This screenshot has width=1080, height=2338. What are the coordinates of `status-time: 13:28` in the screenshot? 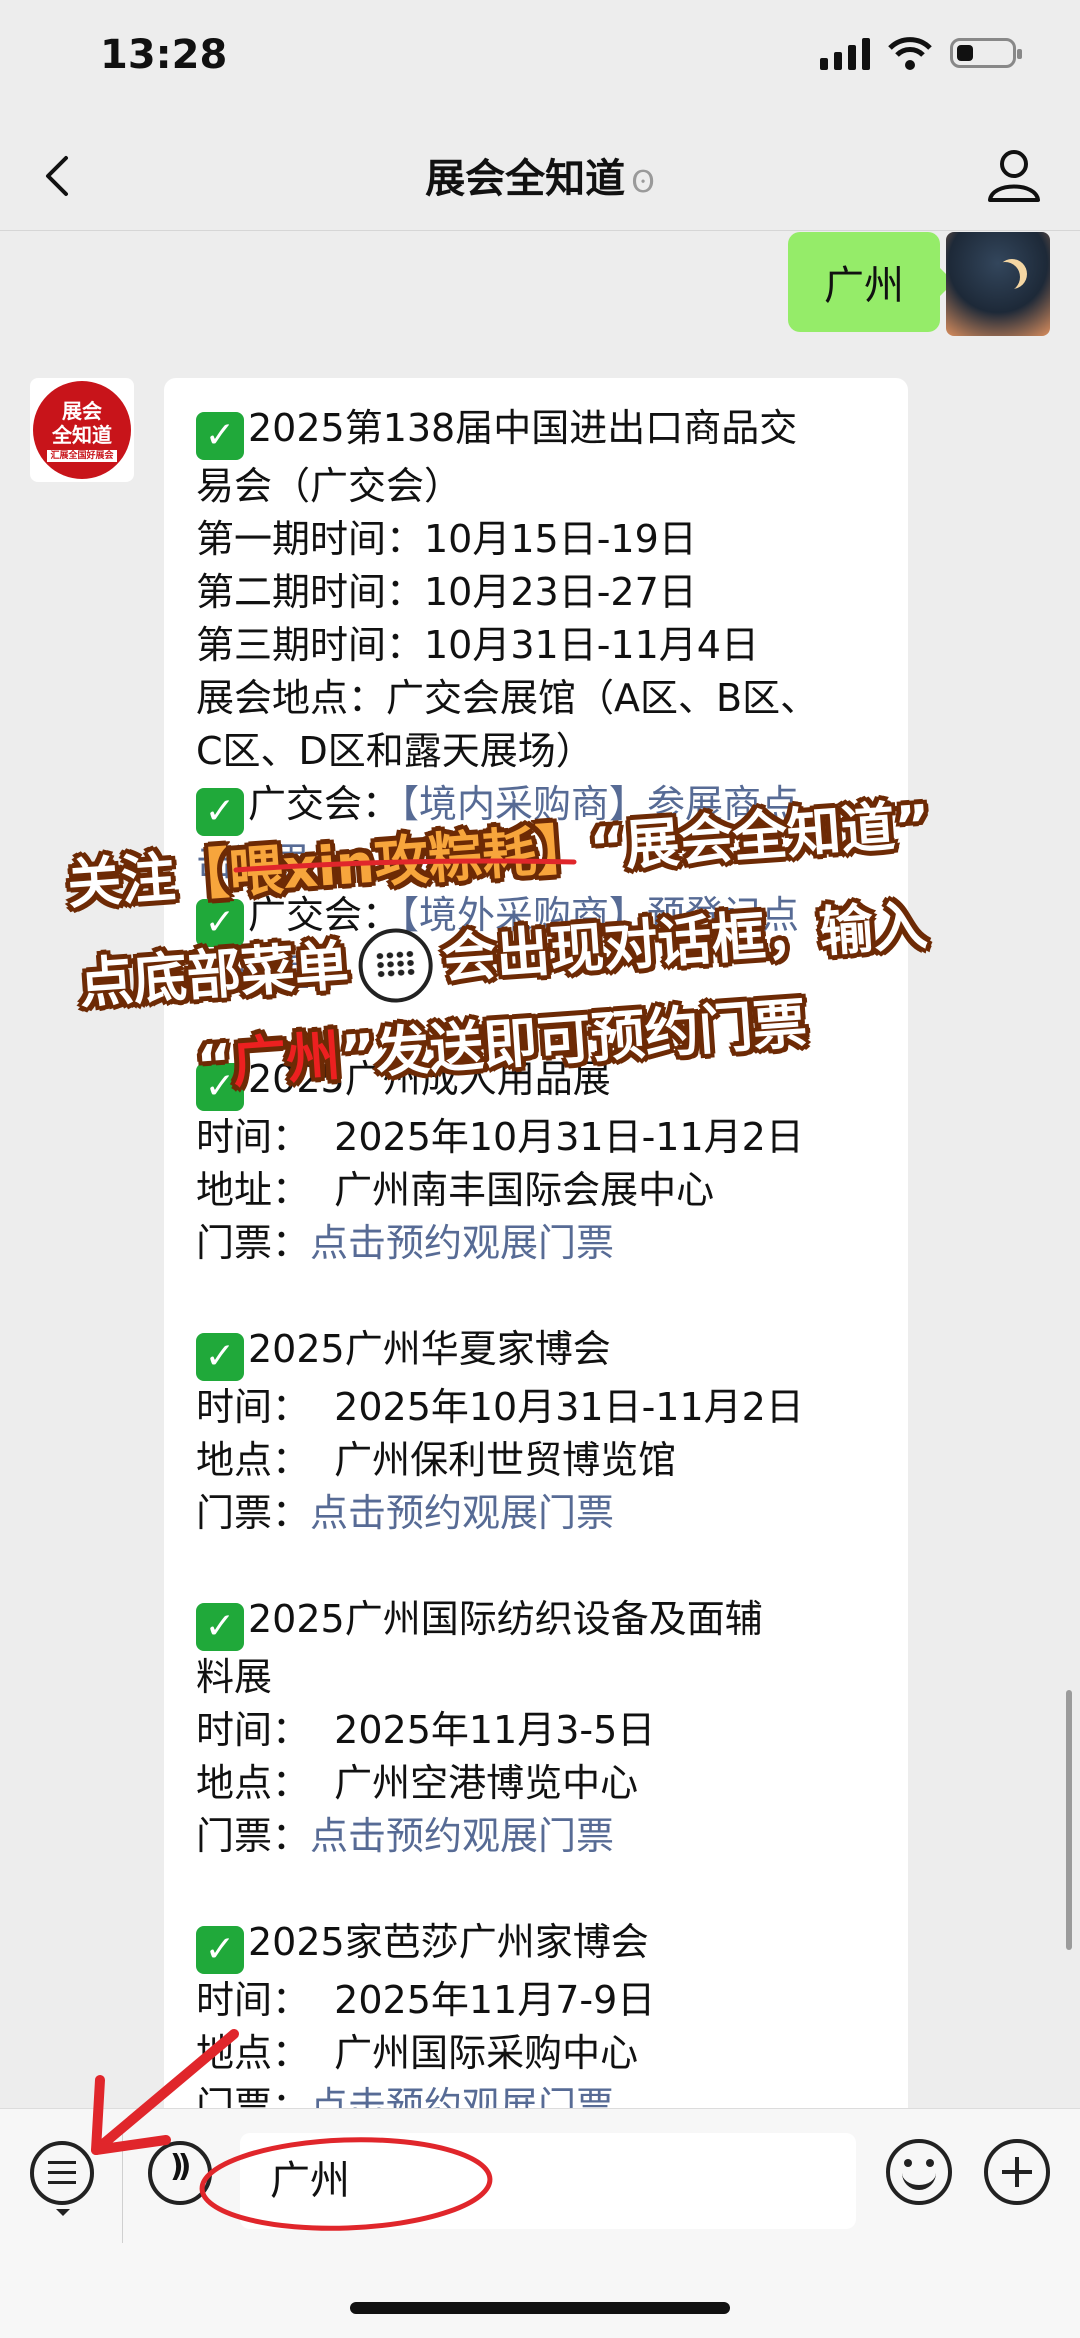 It's located at (164, 55).